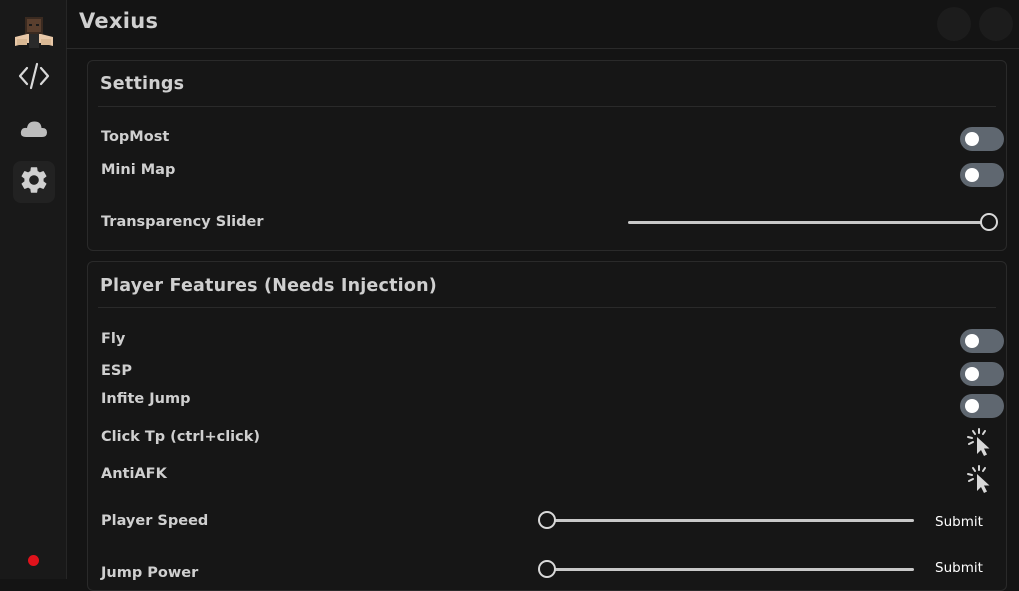  Describe the element at coordinates (981, 481) in the screenshot. I see `antiafk-cursor-icon` at that location.